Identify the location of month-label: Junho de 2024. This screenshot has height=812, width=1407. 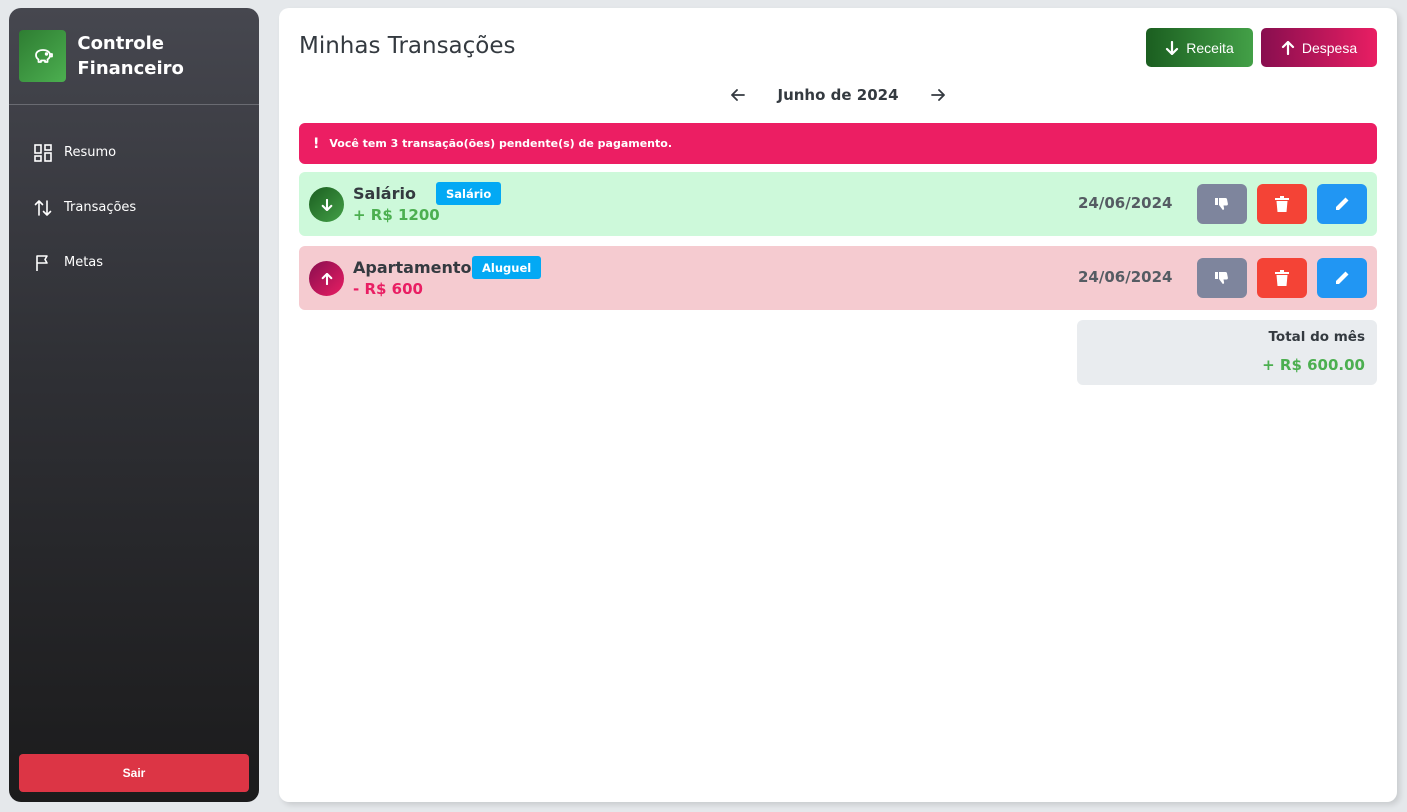
(838, 95).